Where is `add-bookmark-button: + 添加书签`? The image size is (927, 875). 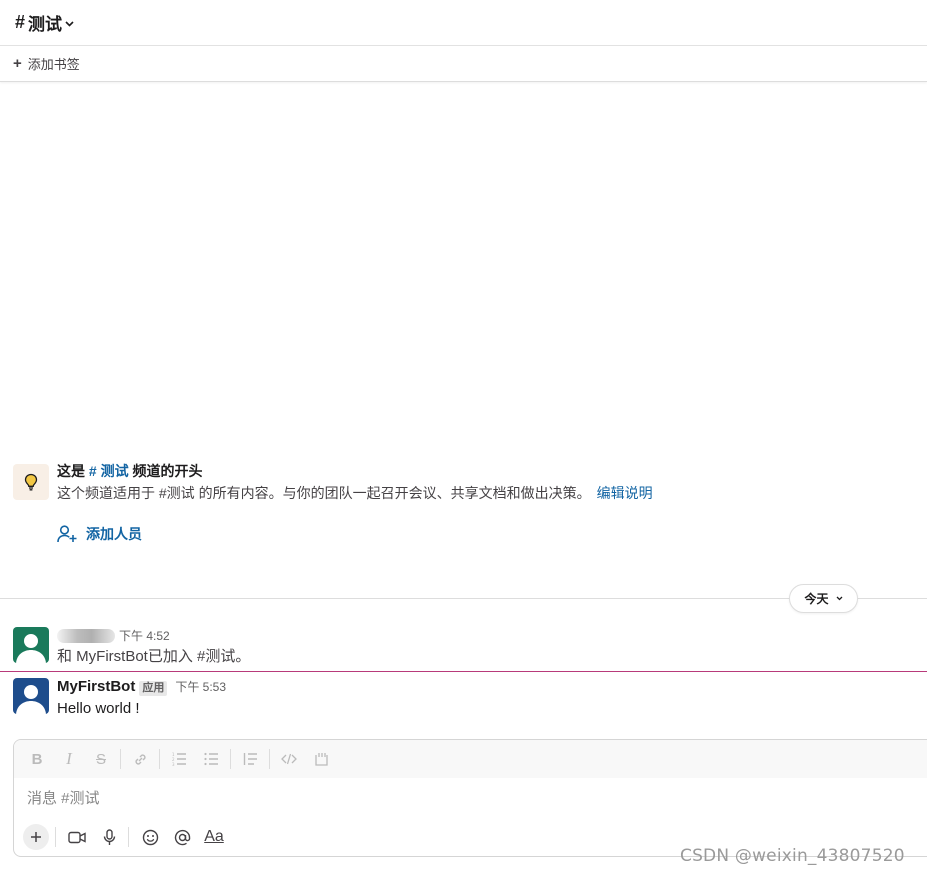 add-bookmark-button: + 添加书签 is located at coordinates (46, 63).